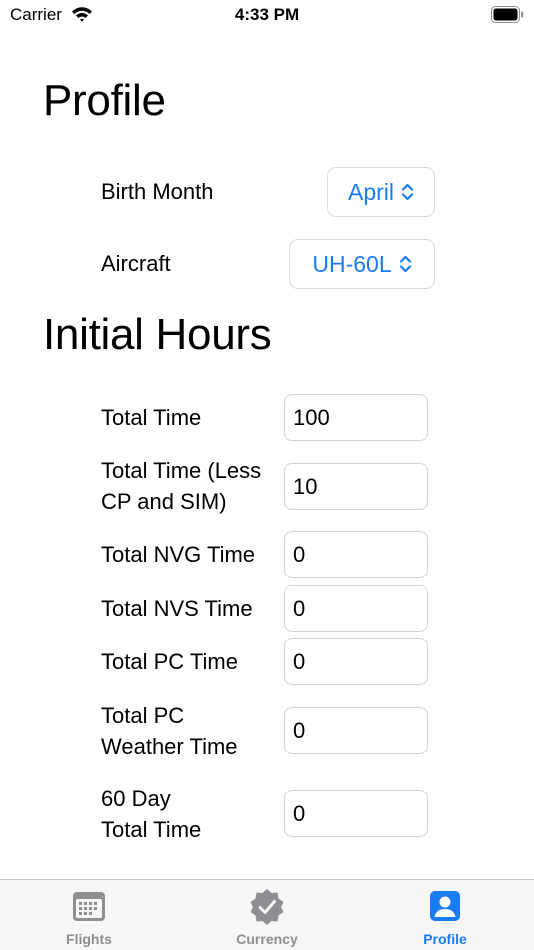 The width and height of the screenshot is (534, 950). Describe the element at coordinates (136, 263) in the screenshot. I see `aircraft-label: Aircraft` at that location.